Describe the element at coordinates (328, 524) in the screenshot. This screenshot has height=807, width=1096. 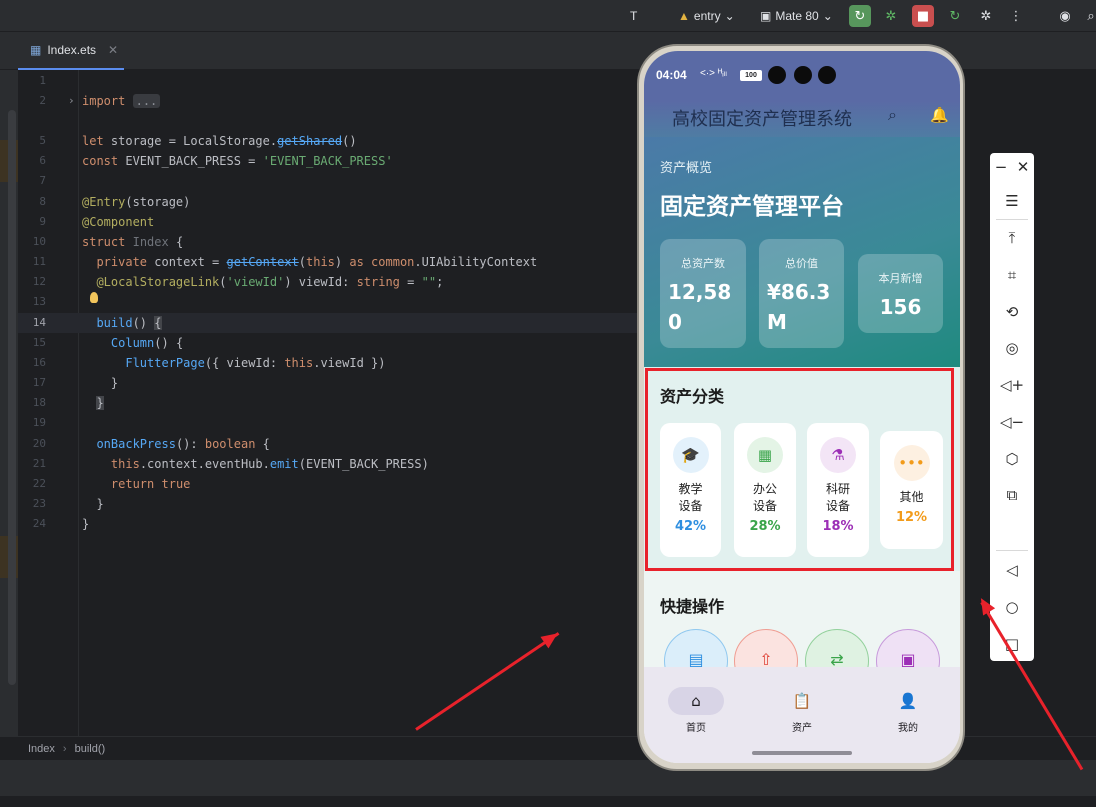
I see `code-line-24: 24}` at that location.